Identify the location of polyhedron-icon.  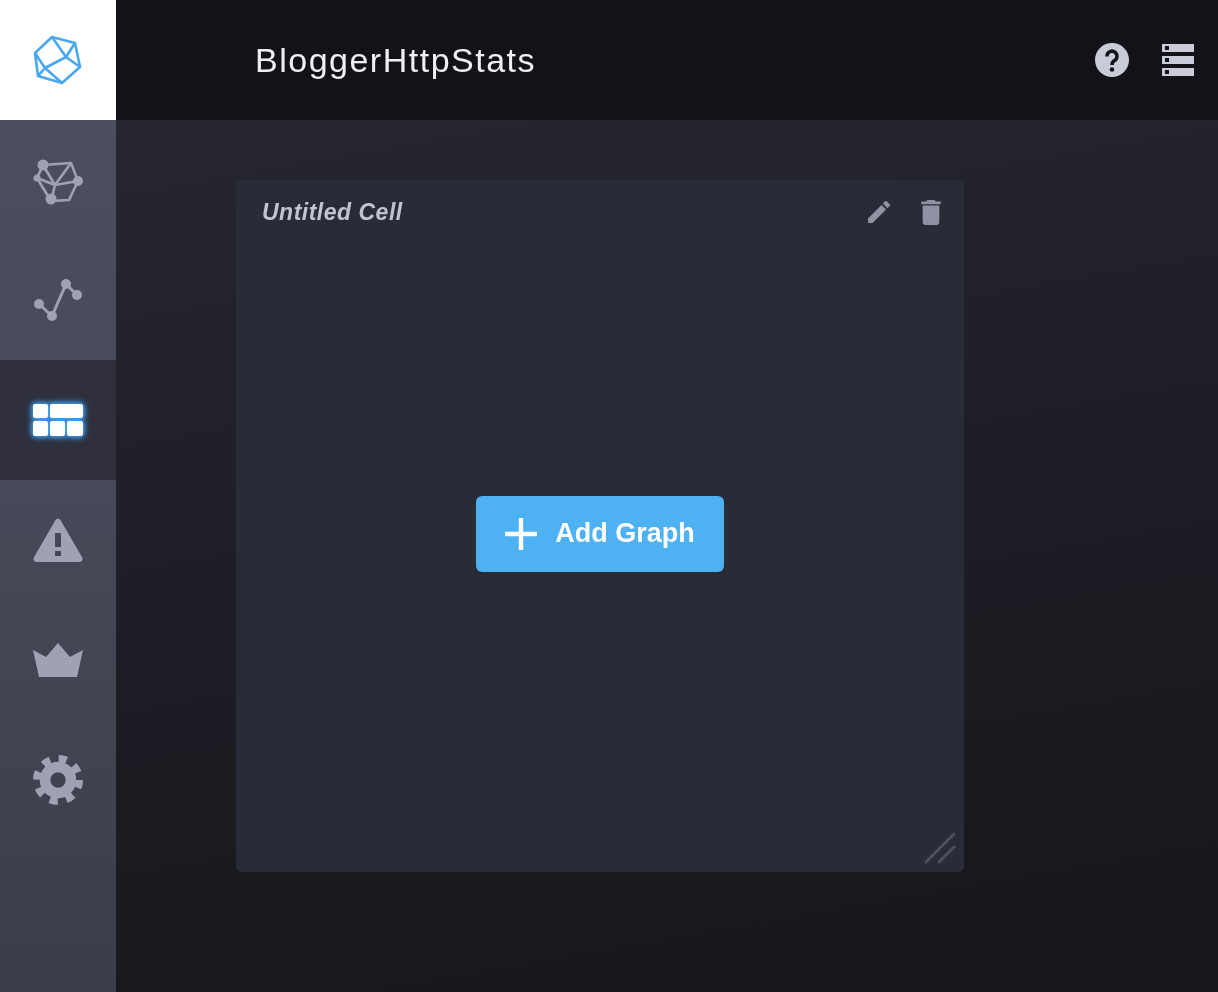
(58, 60).